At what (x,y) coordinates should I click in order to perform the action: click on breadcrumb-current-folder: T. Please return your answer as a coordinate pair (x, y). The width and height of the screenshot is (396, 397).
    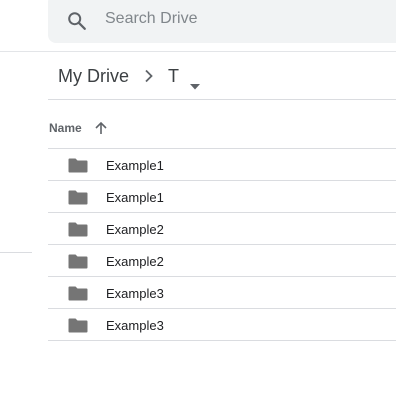
    Looking at the image, I should click on (184, 77).